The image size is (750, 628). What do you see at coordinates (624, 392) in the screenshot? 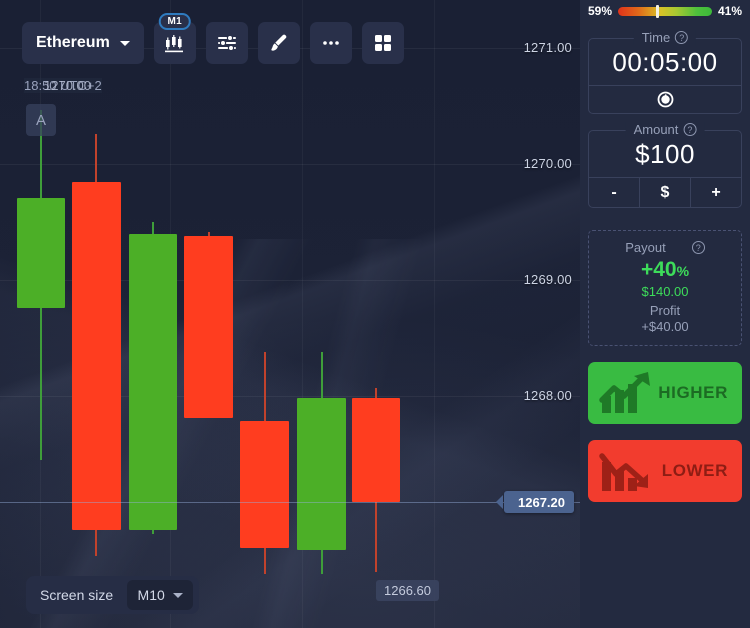
I see `trend-up-icon` at bounding box center [624, 392].